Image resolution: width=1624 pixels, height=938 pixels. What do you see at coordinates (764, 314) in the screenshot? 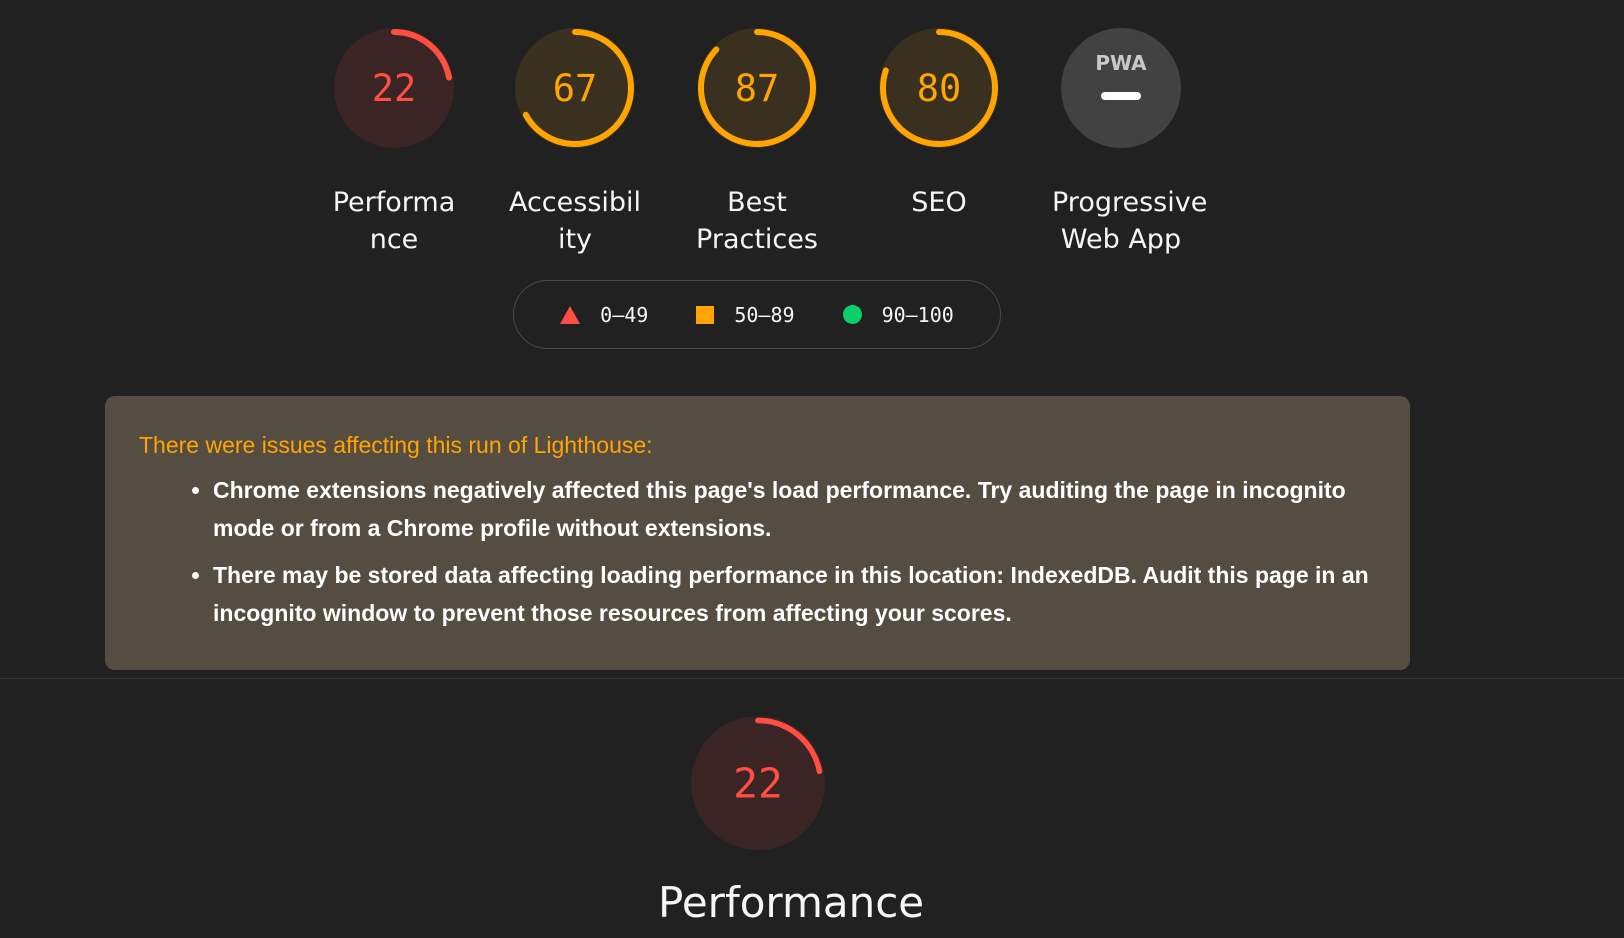
I see `legend-average-range: 50–89` at bounding box center [764, 314].